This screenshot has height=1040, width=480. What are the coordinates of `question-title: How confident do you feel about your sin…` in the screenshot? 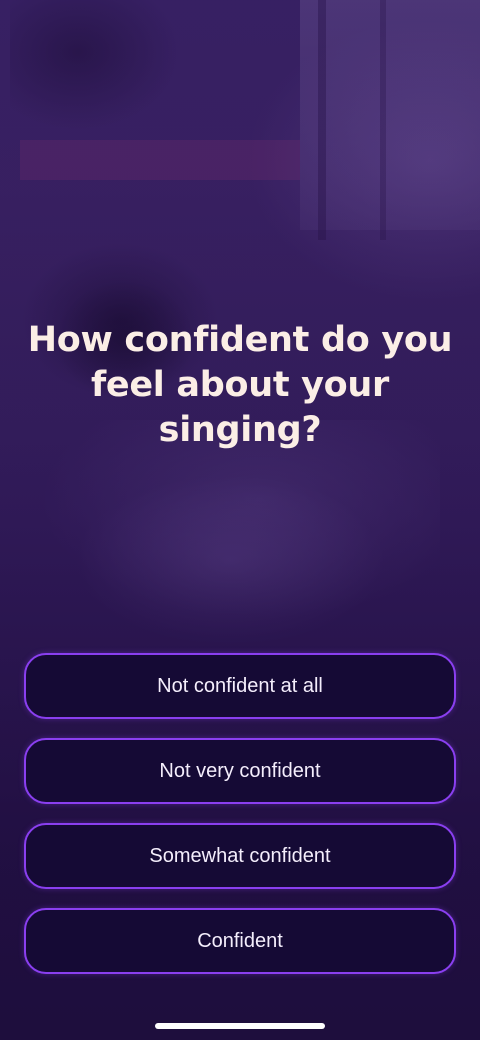 It's located at (240, 385).